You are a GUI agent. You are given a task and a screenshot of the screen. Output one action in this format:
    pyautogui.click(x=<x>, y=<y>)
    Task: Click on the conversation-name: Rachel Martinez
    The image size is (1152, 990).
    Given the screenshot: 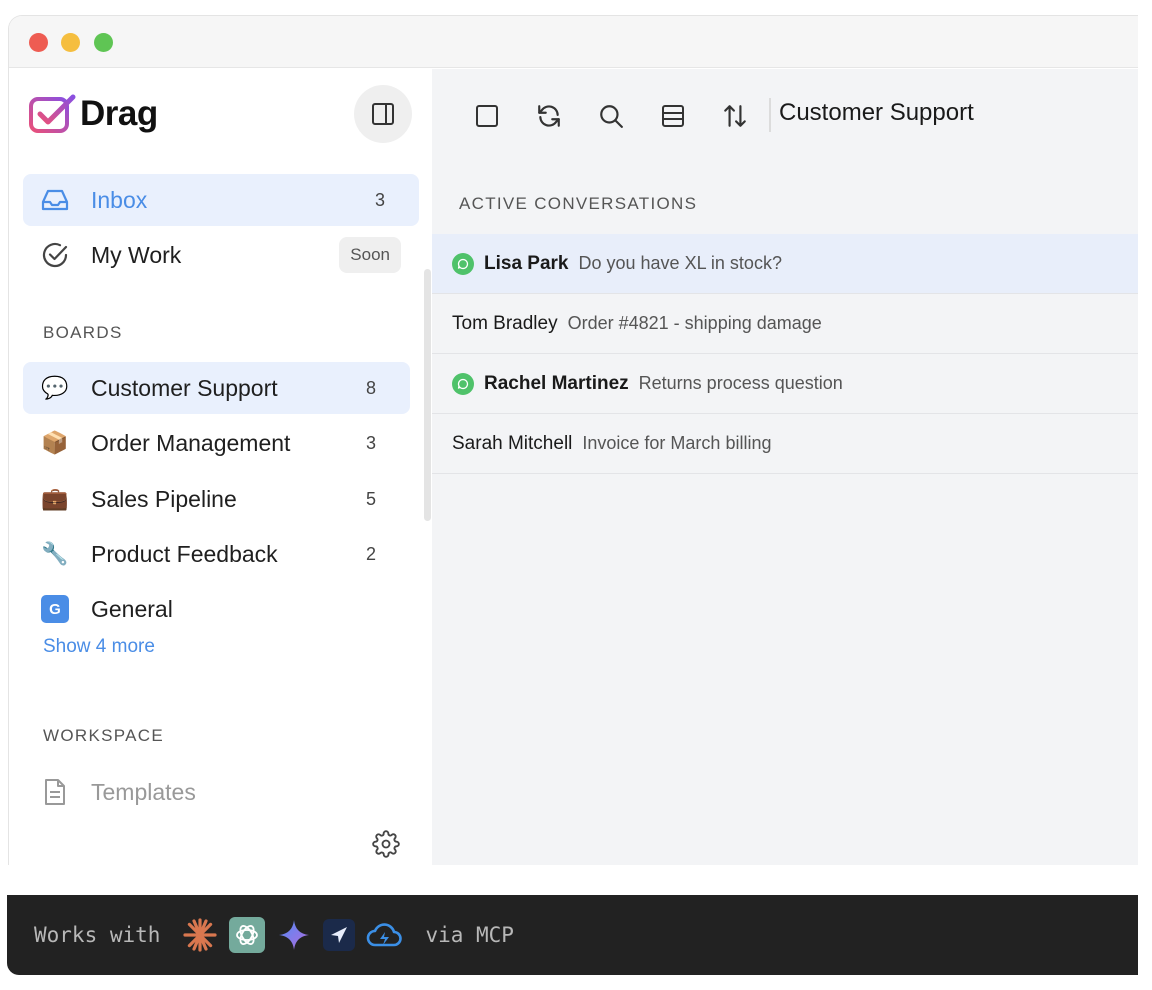 What is the action you would take?
    pyautogui.click(x=556, y=383)
    